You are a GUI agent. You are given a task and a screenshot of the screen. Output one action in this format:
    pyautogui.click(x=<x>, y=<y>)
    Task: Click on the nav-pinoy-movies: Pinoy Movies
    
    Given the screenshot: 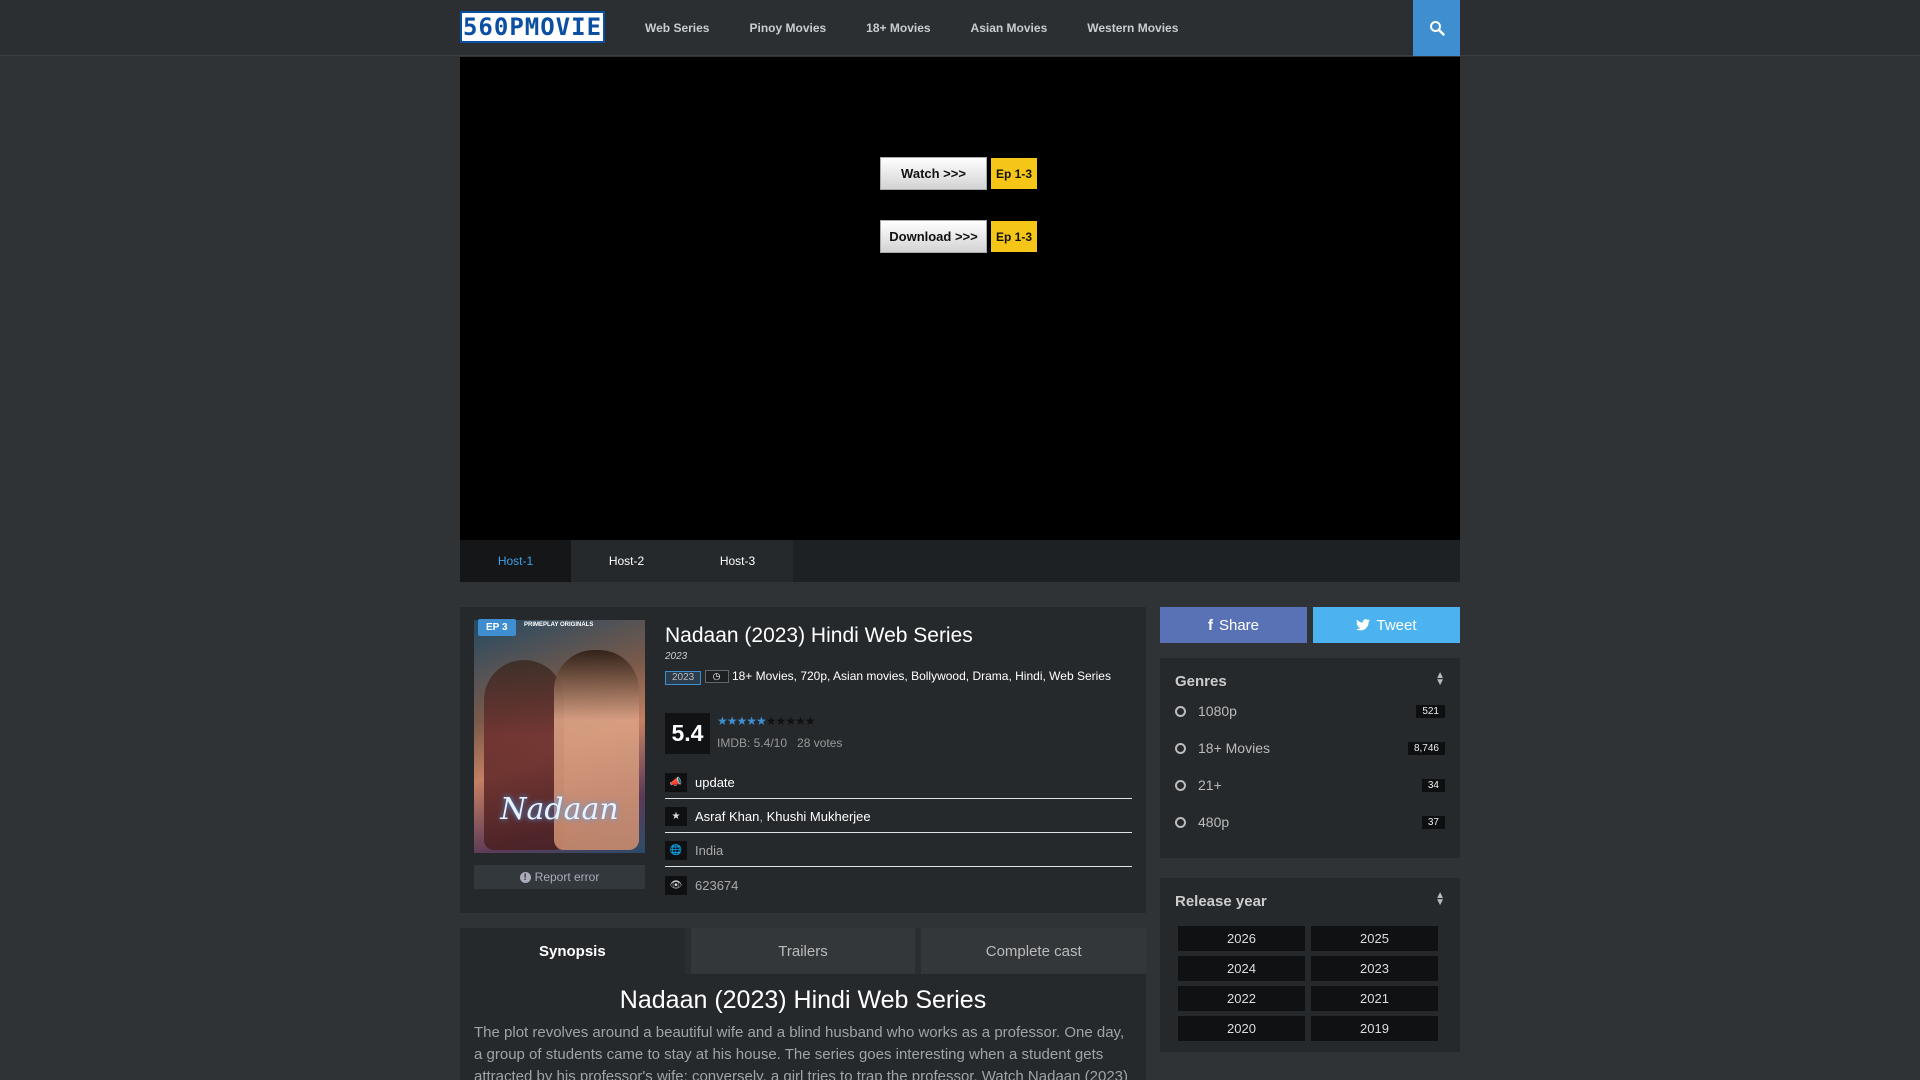 What is the action you would take?
    pyautogui.click(x=787, y=28)
    